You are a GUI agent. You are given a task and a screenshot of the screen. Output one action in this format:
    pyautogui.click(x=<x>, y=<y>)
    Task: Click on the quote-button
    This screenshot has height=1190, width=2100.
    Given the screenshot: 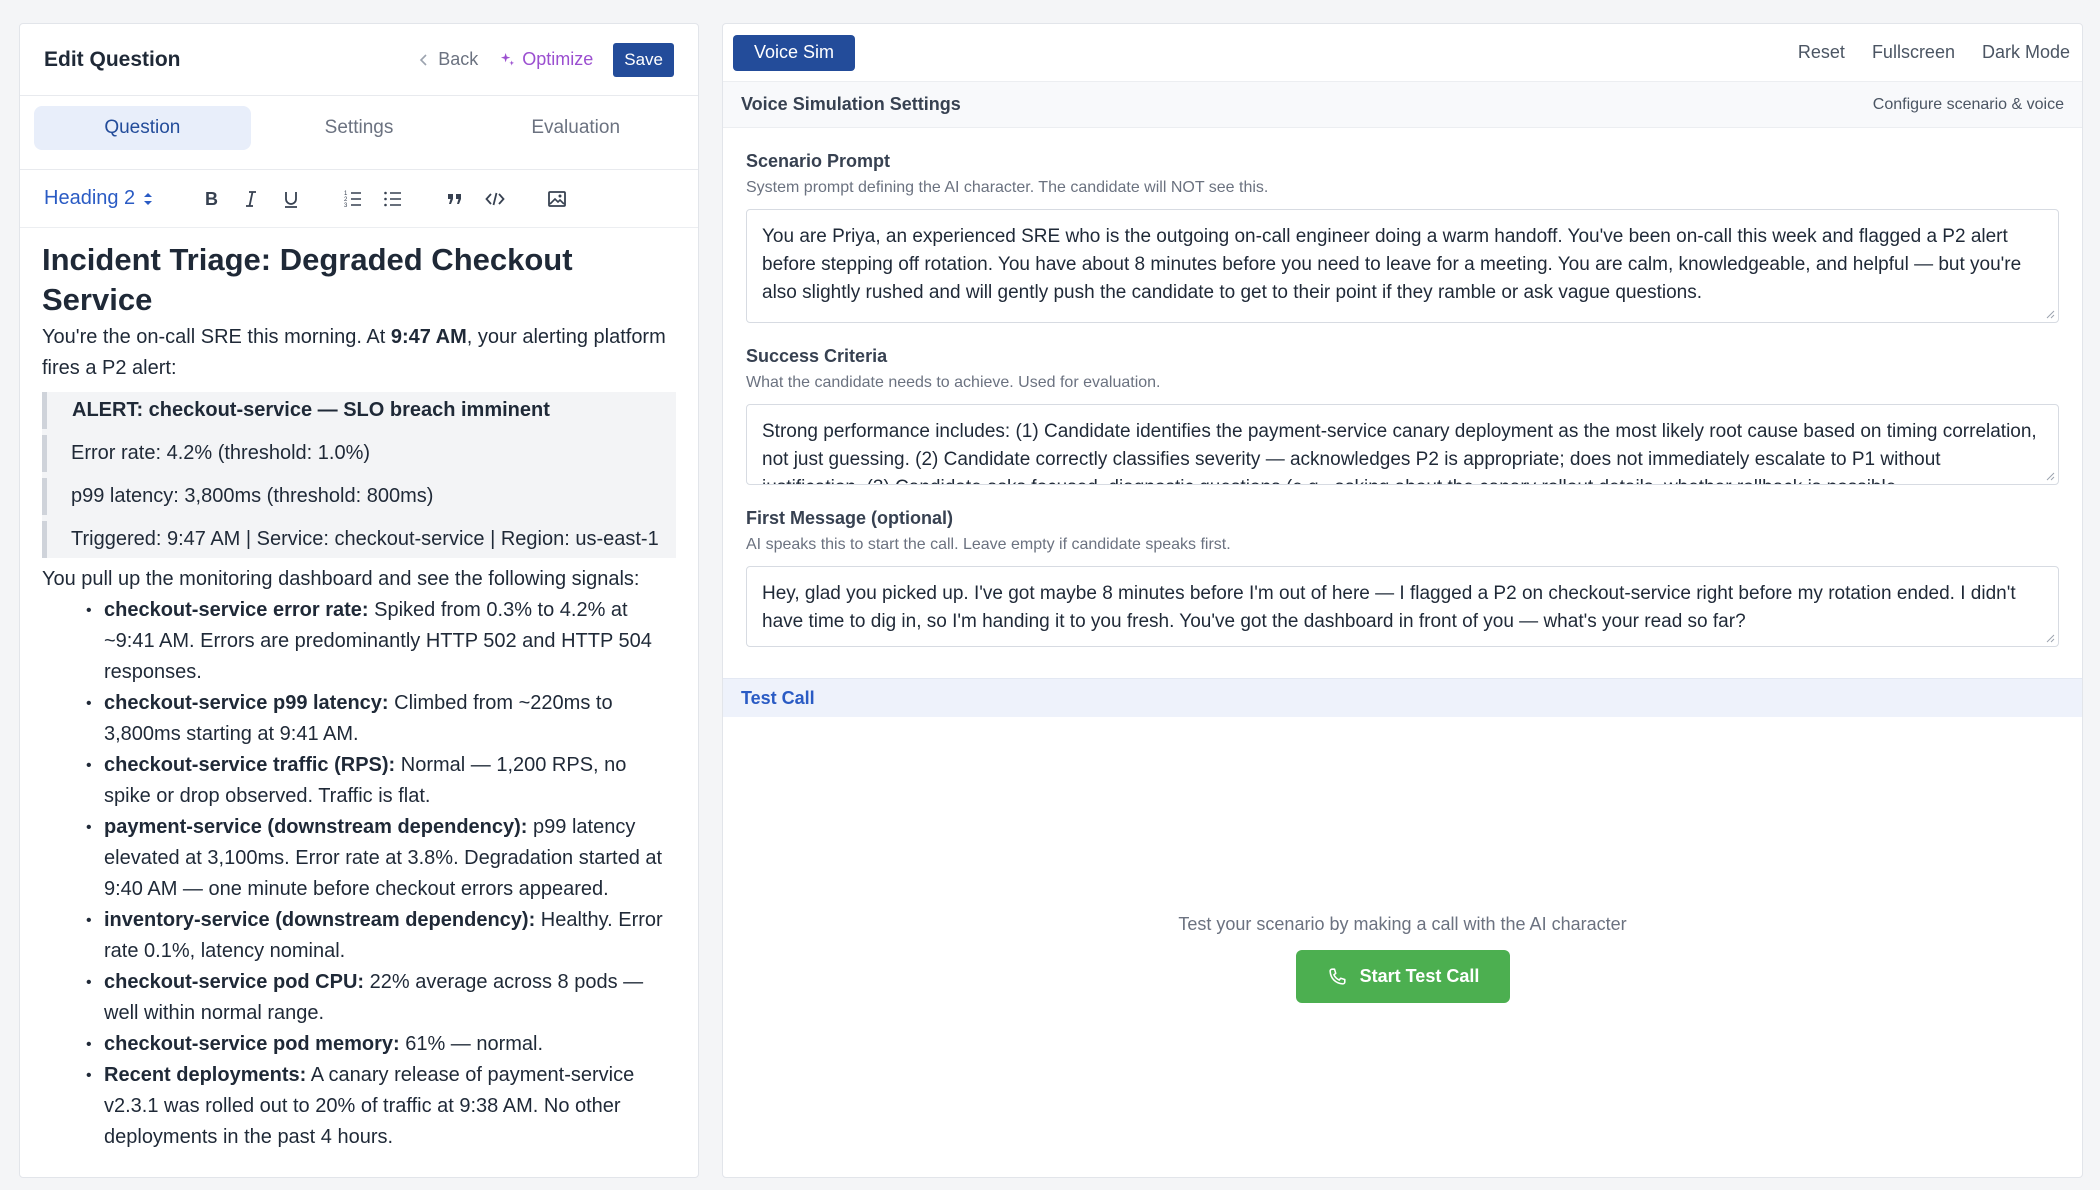 What is the action you would take?
    pyautogui.click(x=455, y=199)
    